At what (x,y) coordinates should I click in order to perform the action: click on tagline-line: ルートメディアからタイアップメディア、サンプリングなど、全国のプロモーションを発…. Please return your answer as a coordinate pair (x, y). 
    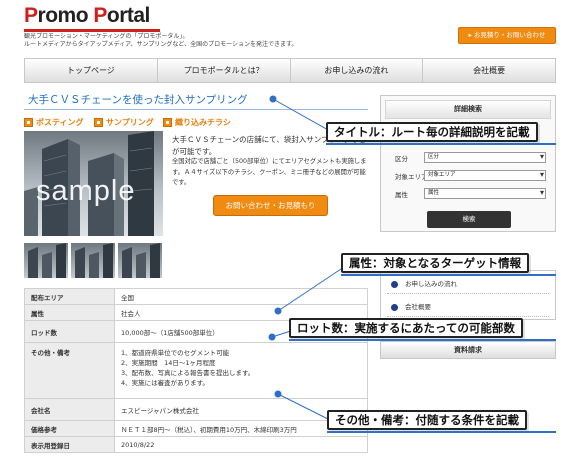
    Looking at the image, I should click on (161, 44).